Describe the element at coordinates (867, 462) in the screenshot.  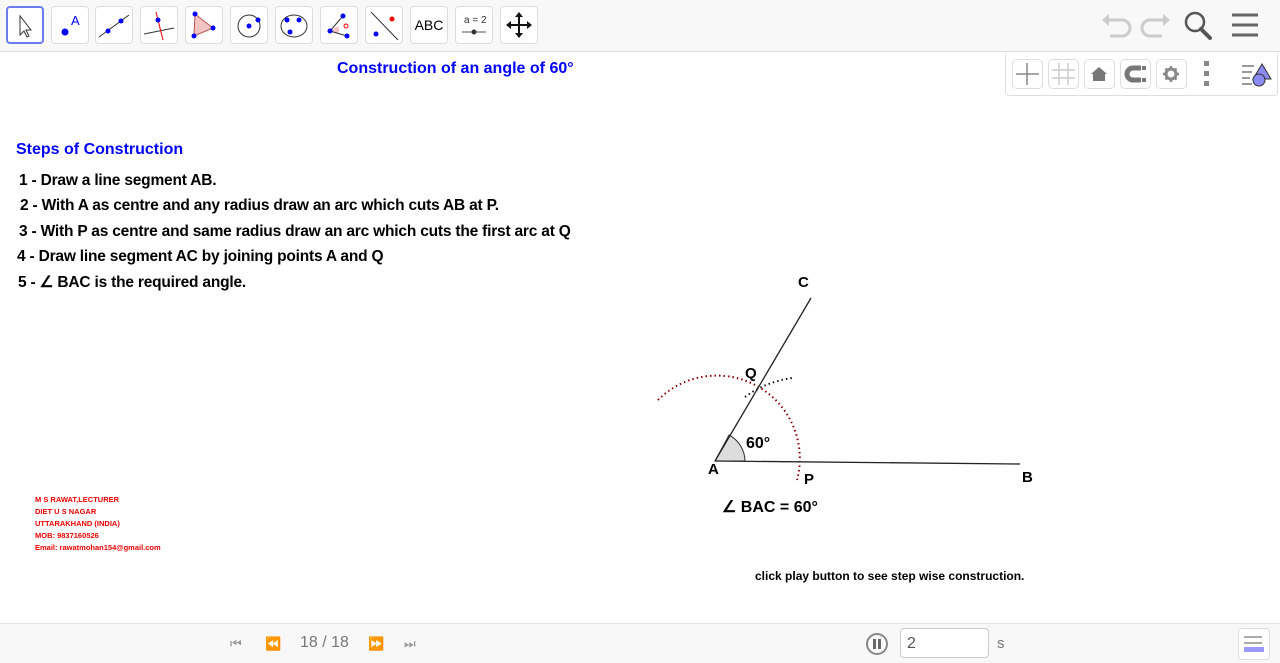
I see `segment-ab` at that location.